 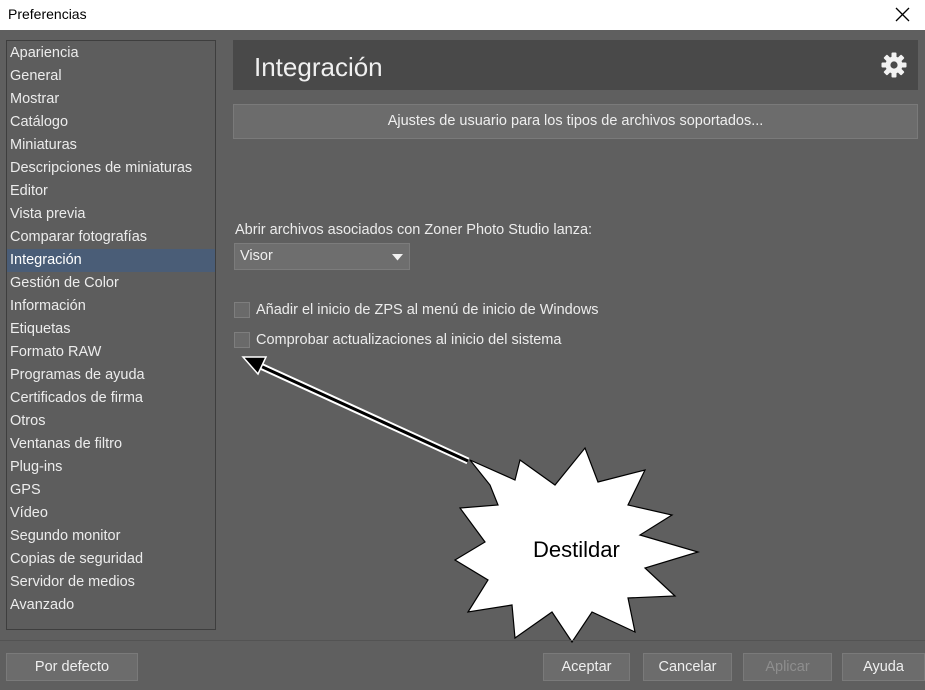 I want to click on accept-button: Aceptar, so click(x=586, y=667).